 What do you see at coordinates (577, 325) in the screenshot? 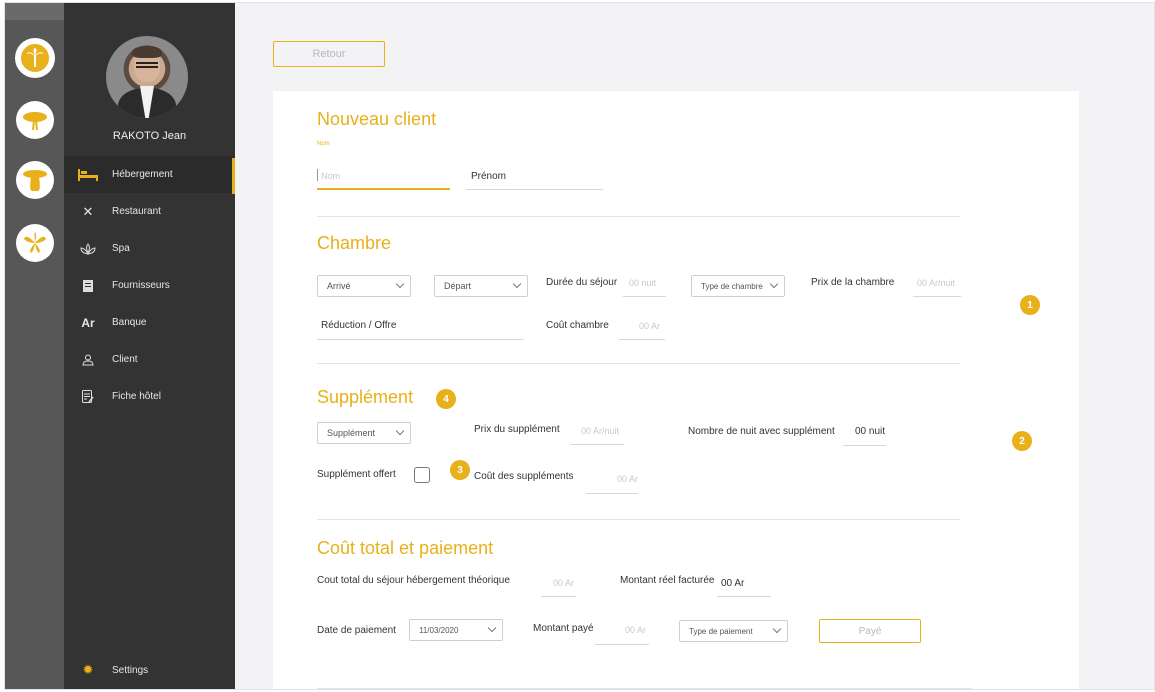
I see `cout-chambre-label: Coût chambre` at bounding box center [577, 325].